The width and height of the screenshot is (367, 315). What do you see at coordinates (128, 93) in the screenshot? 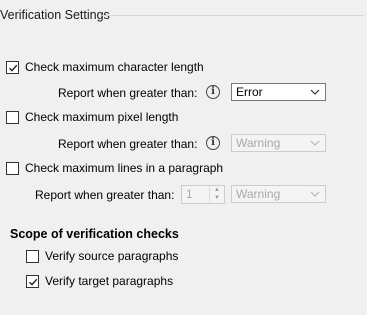
I see `report-label-character: Report when greater than:` at bounding box center [128, 93].